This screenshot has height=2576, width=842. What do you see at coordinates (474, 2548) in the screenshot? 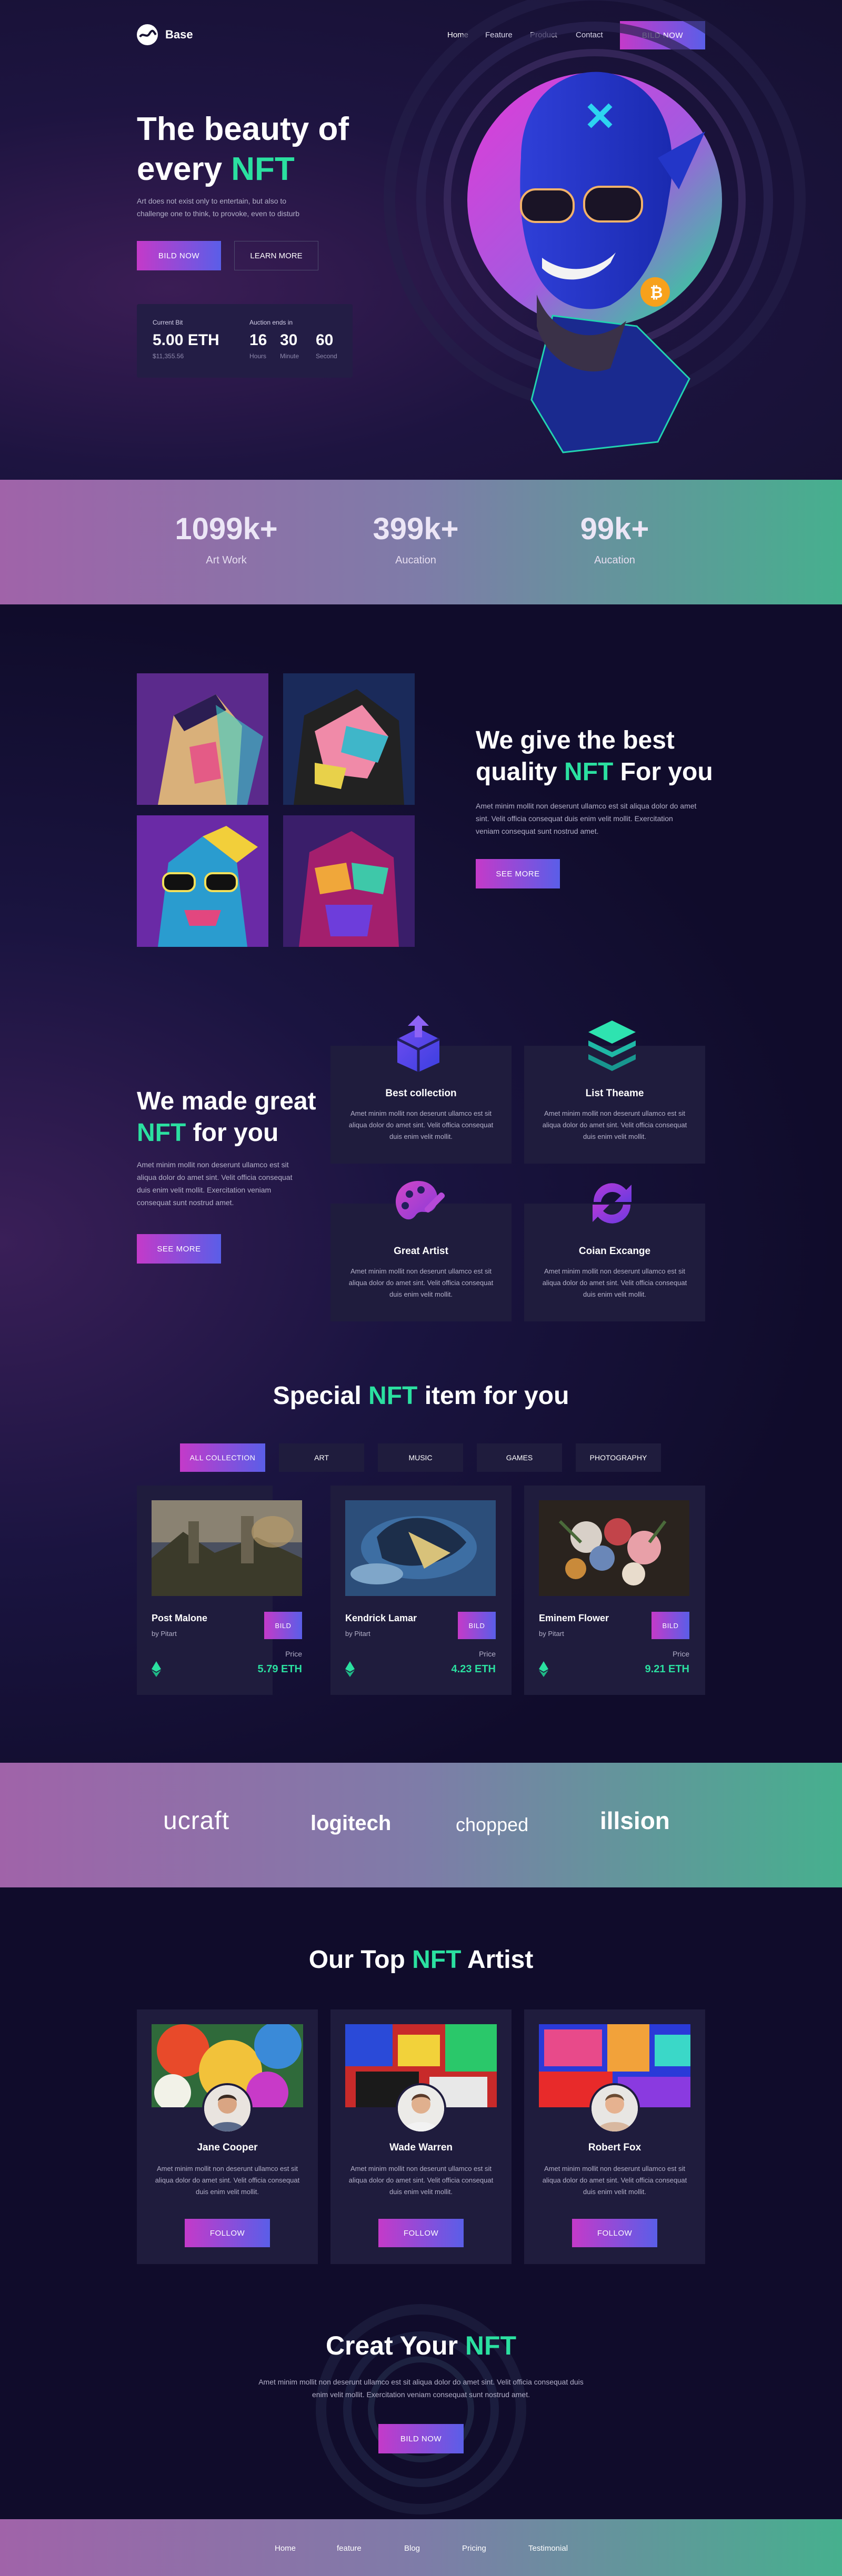
I see `footer-link-pricing: Pricing` at bounding box center [474, 2548].